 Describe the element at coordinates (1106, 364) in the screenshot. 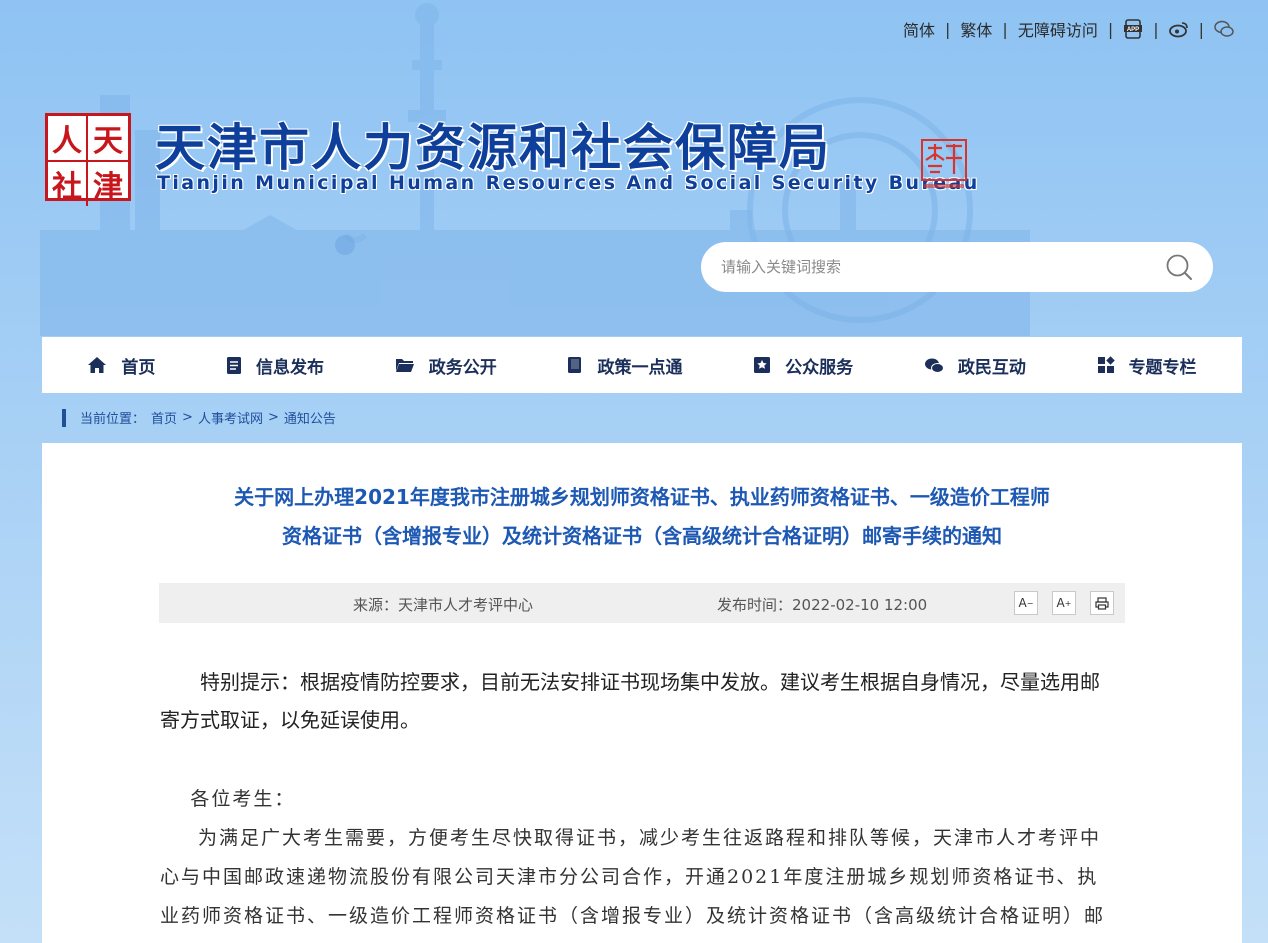

I see `grid-icon` at that location.